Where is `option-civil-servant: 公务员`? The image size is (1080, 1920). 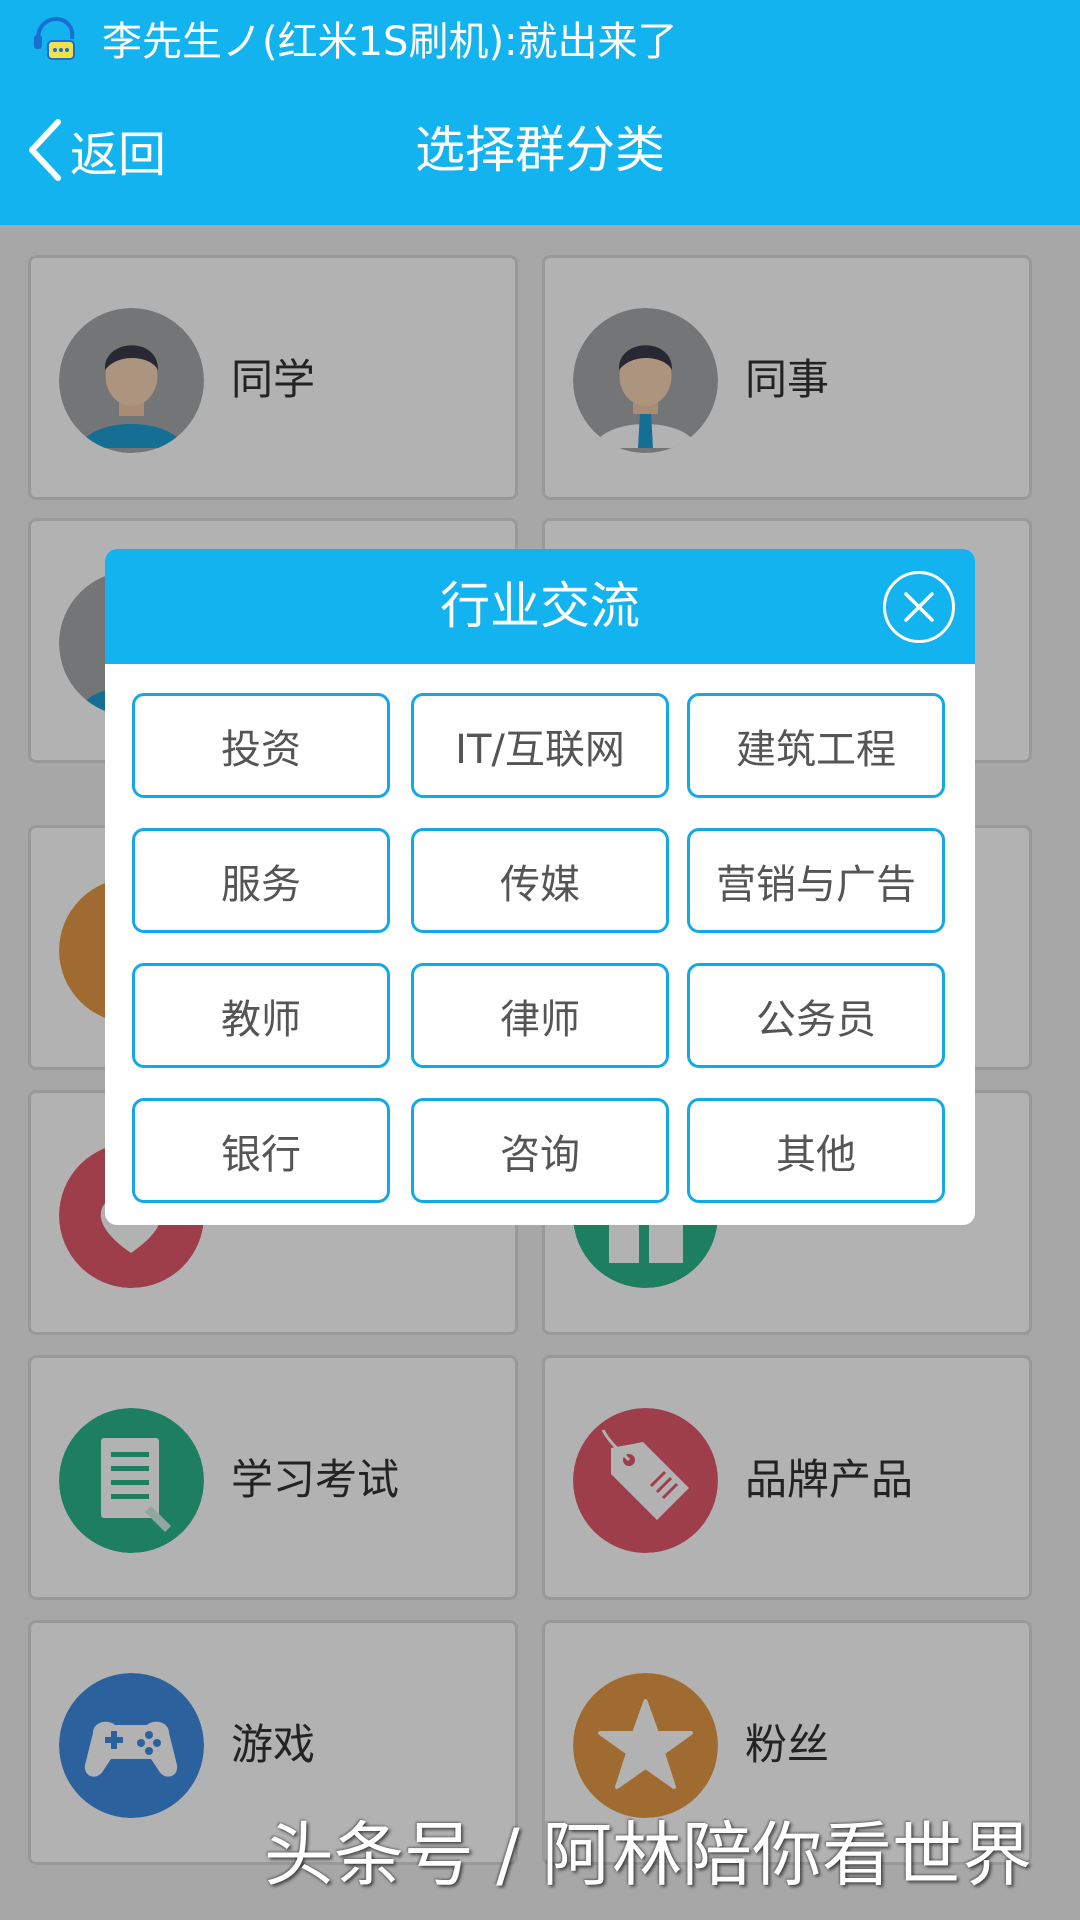
option-civil-servant: 公务员 is located at coordinates (816, 1015).